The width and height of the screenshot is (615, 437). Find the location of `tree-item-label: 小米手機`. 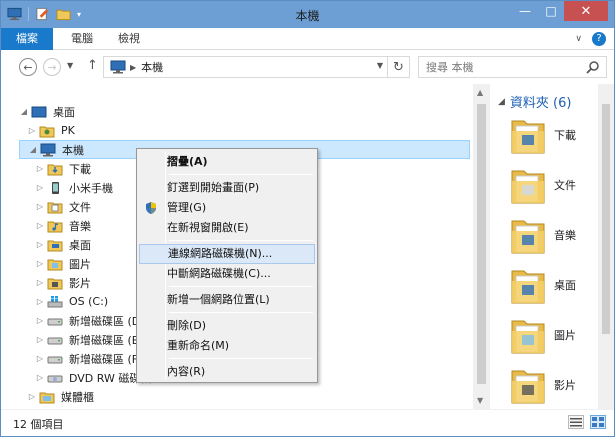

tree-item-label: 小米手機 is located at coordinates (91, 188).